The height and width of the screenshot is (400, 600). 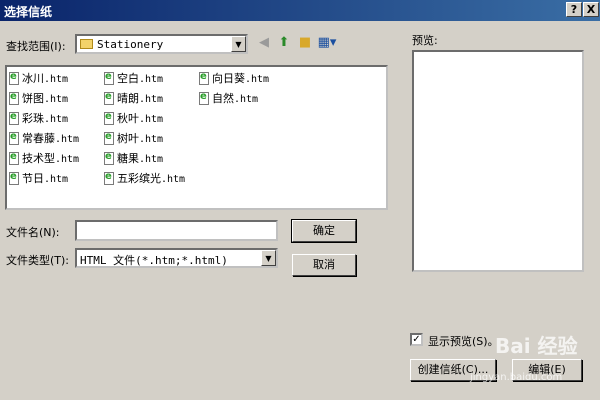 I want to click on filetype-label: 文件类型(T):, so click(x=38, y=260).